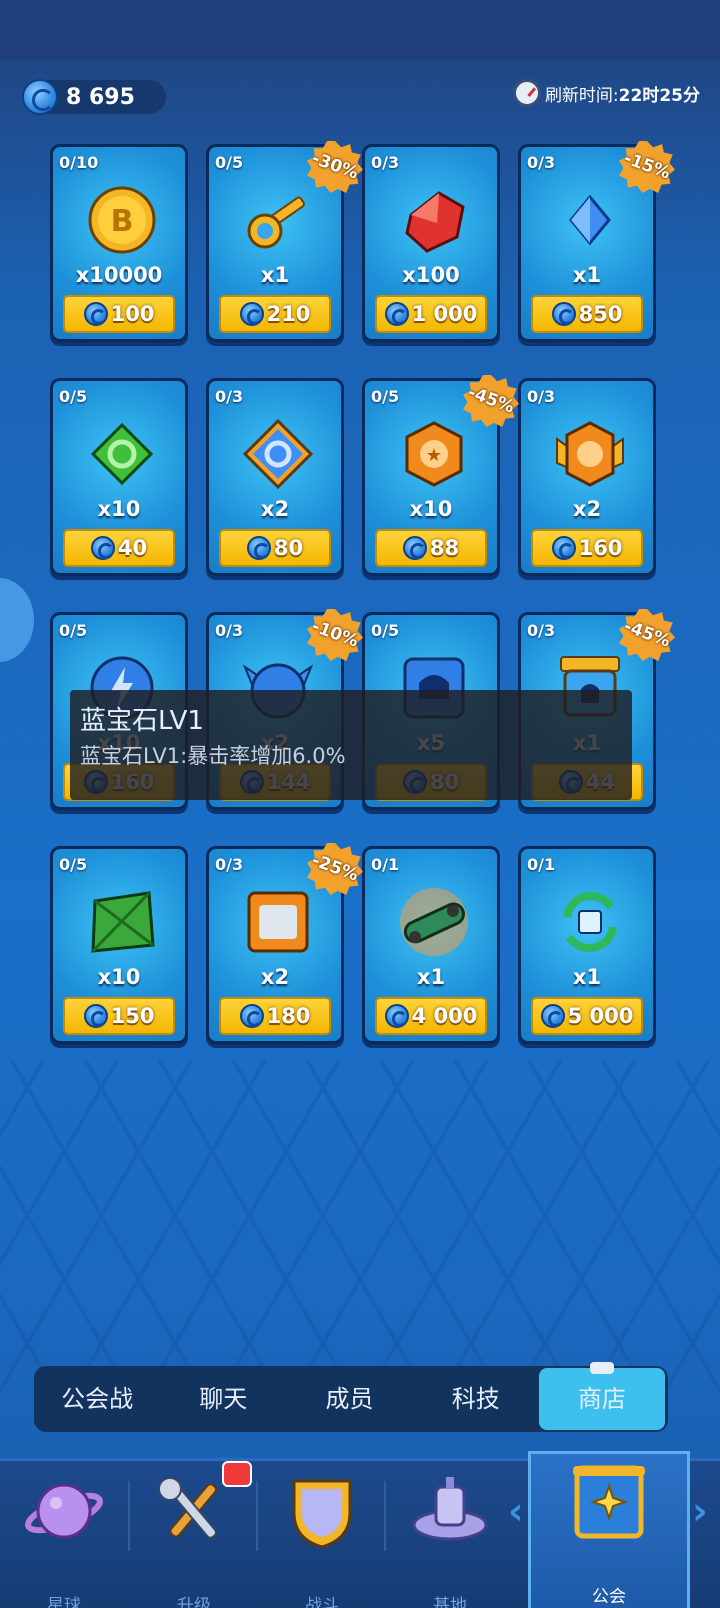 Image resolution: width=720 pixels, height=1608 pixels. What do you see at coordinates (122, 221) in the screenshot?
I see `svg-text: B` at bounding box center [122, 221].